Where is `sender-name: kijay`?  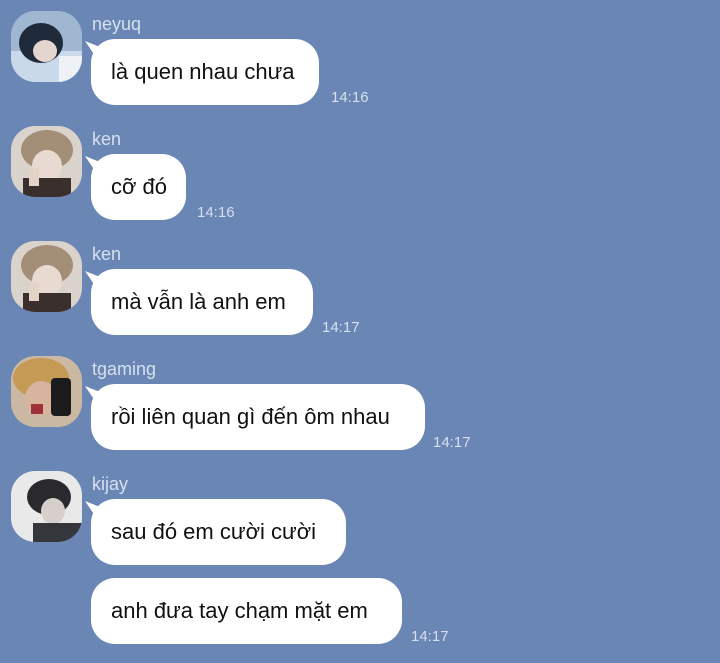
sender-name: kijay is located at coordinates (110, 484).